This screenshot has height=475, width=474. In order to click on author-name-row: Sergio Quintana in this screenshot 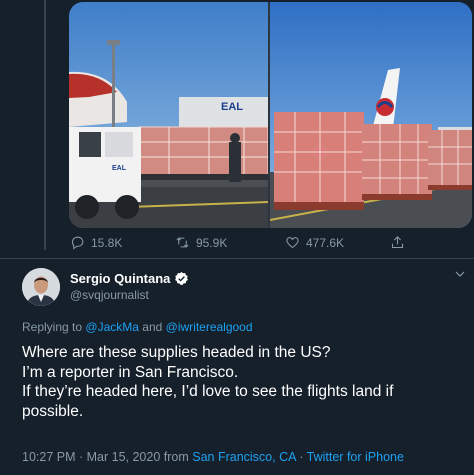, I will do `click(129, 278)`.